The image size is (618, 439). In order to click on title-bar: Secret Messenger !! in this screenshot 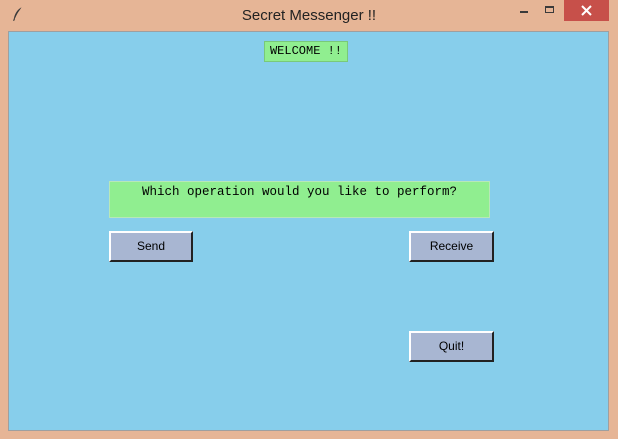, I will do `click(309, 15)`.